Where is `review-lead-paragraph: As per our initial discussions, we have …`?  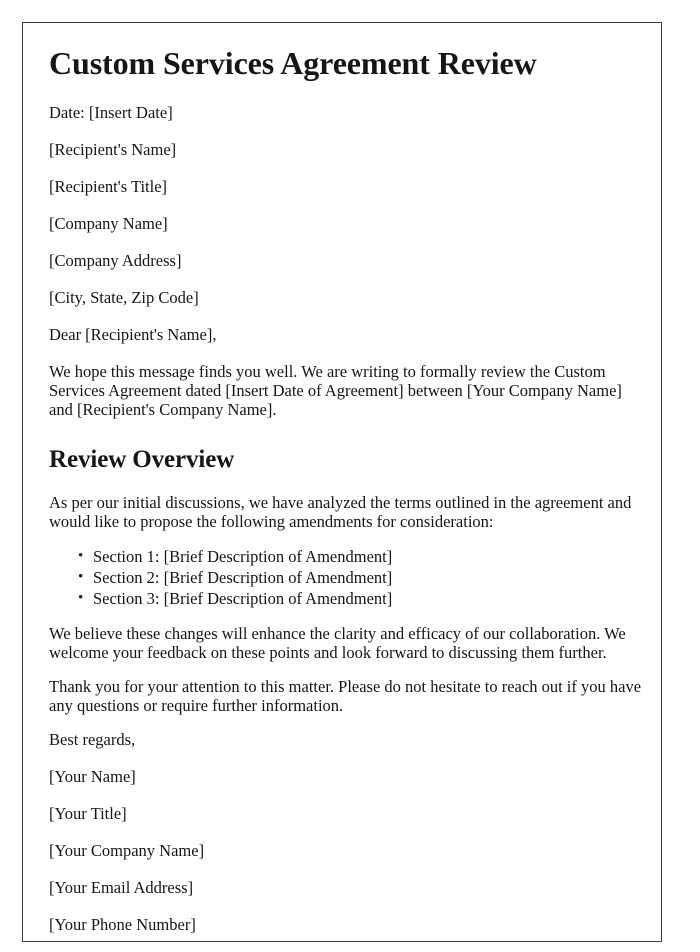 review-lead-paragraph: As per our initial discussions, we have … is located at coordinates (340, 511).